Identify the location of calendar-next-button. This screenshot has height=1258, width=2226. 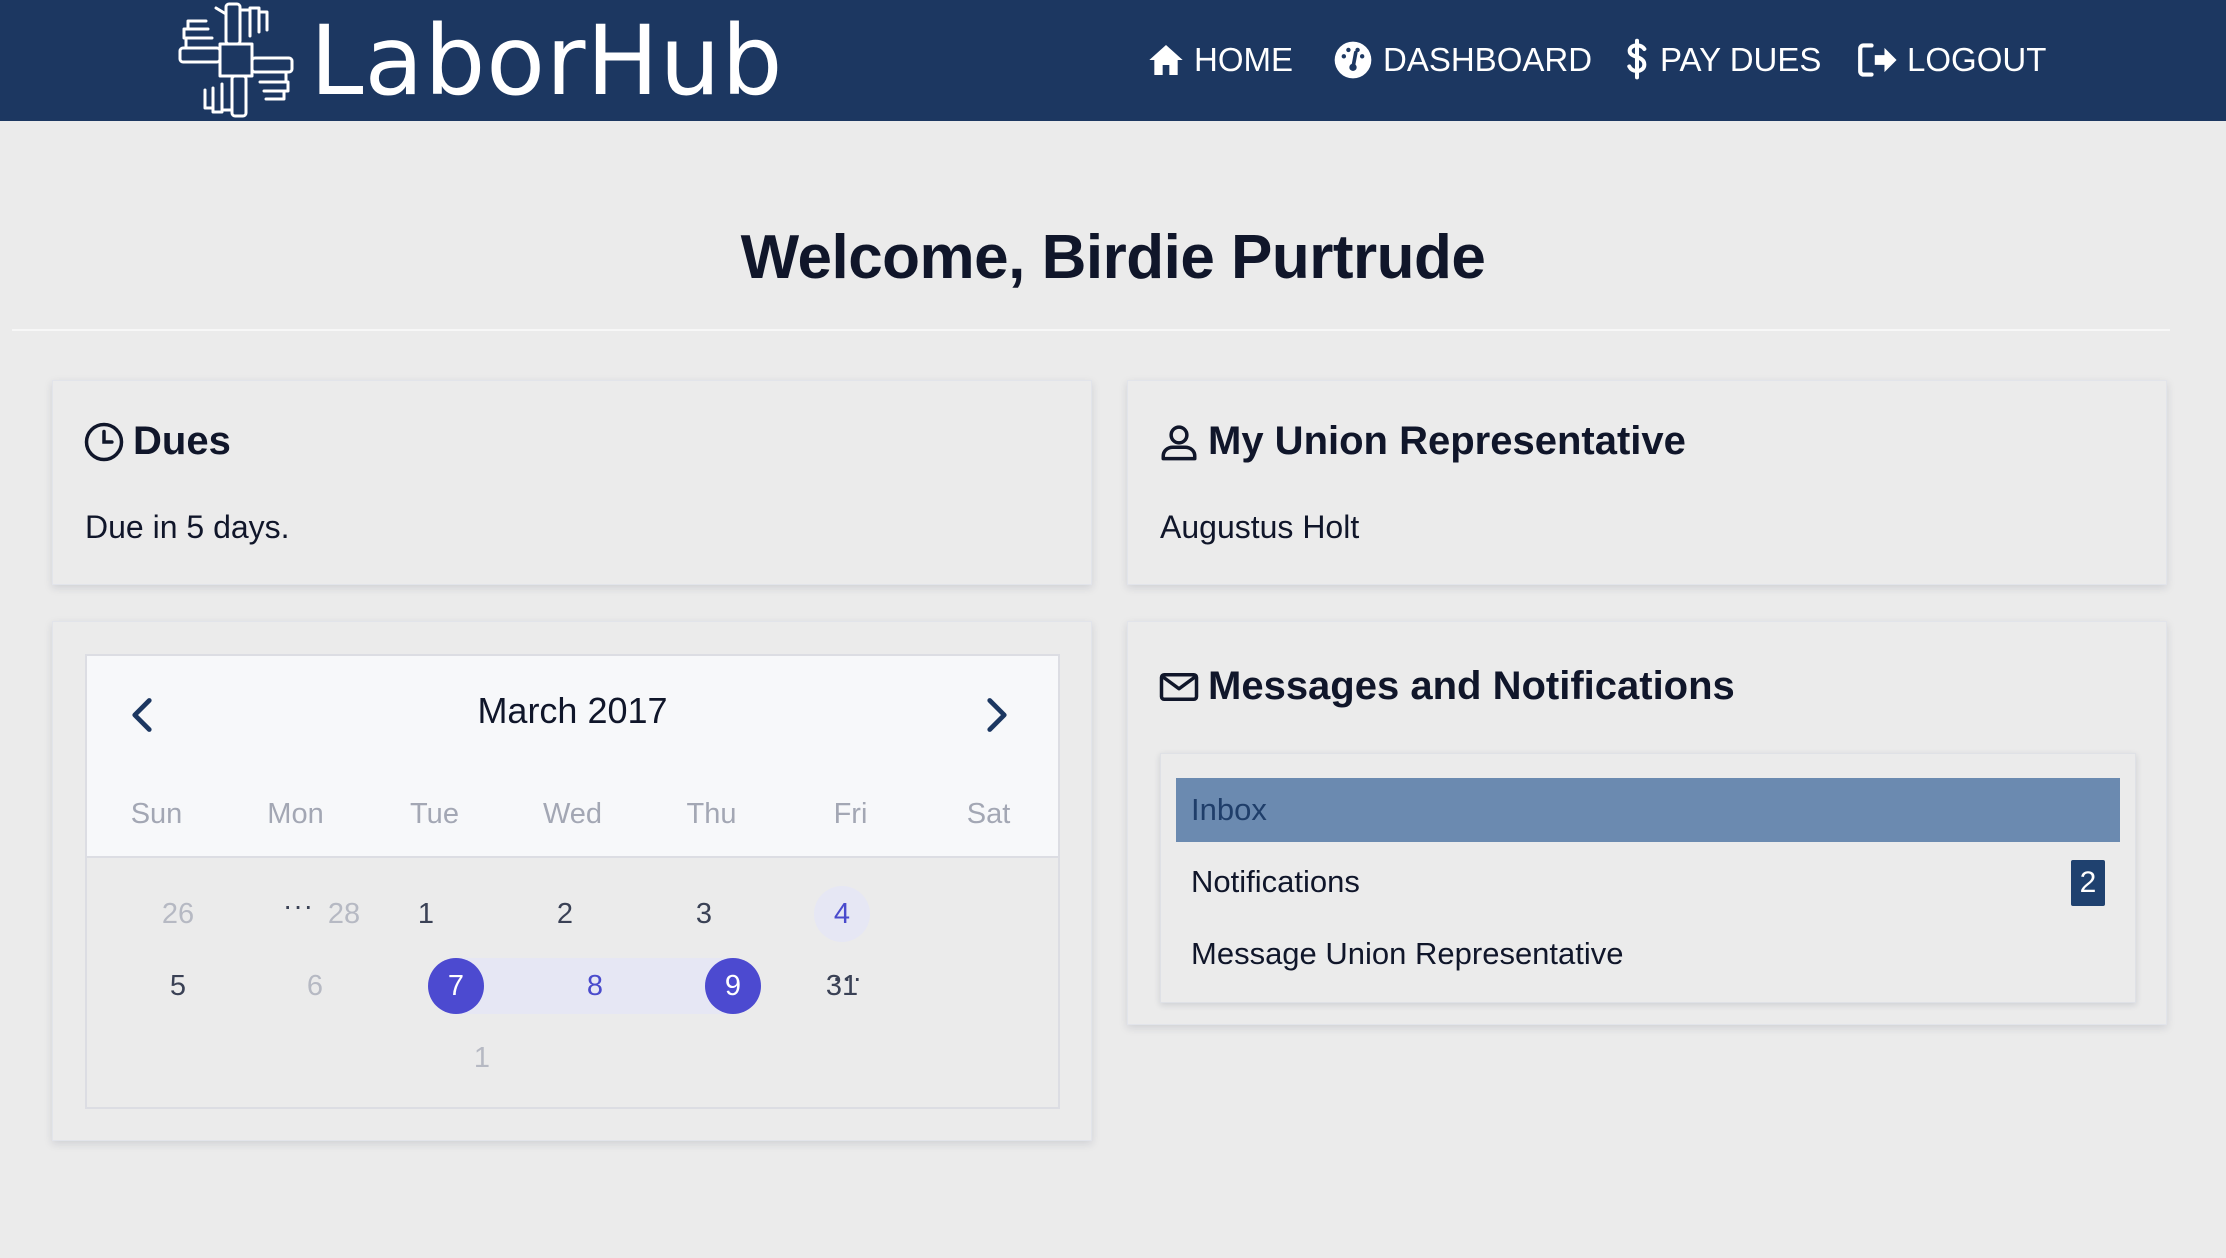
(997, 715).